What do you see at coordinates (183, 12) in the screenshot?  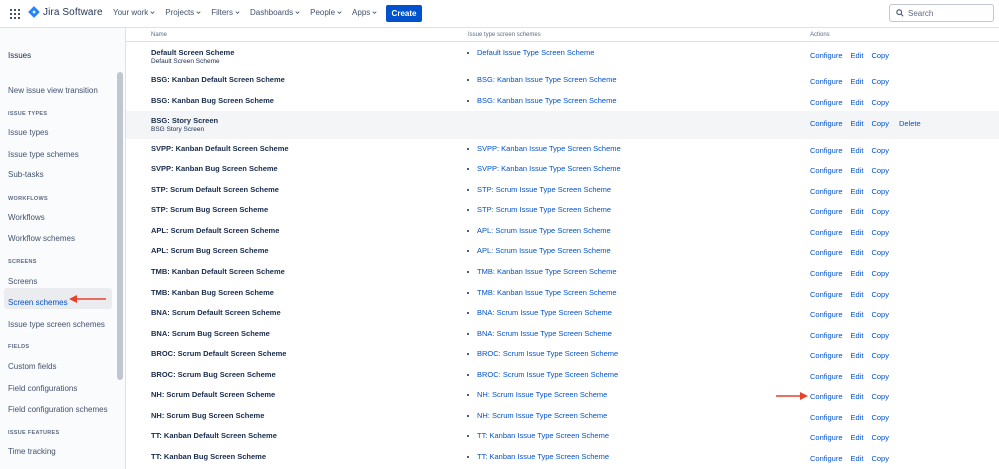 I see `nav-item-projects: Projects` at bounding box center [183, 12].